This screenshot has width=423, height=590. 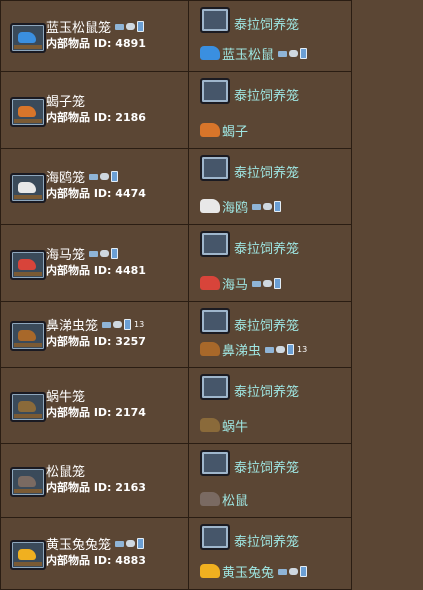 What do you see at coordinates (210, 499) in the screenshot?
I see `squirrel-icon` at bounding box center [210, 499].